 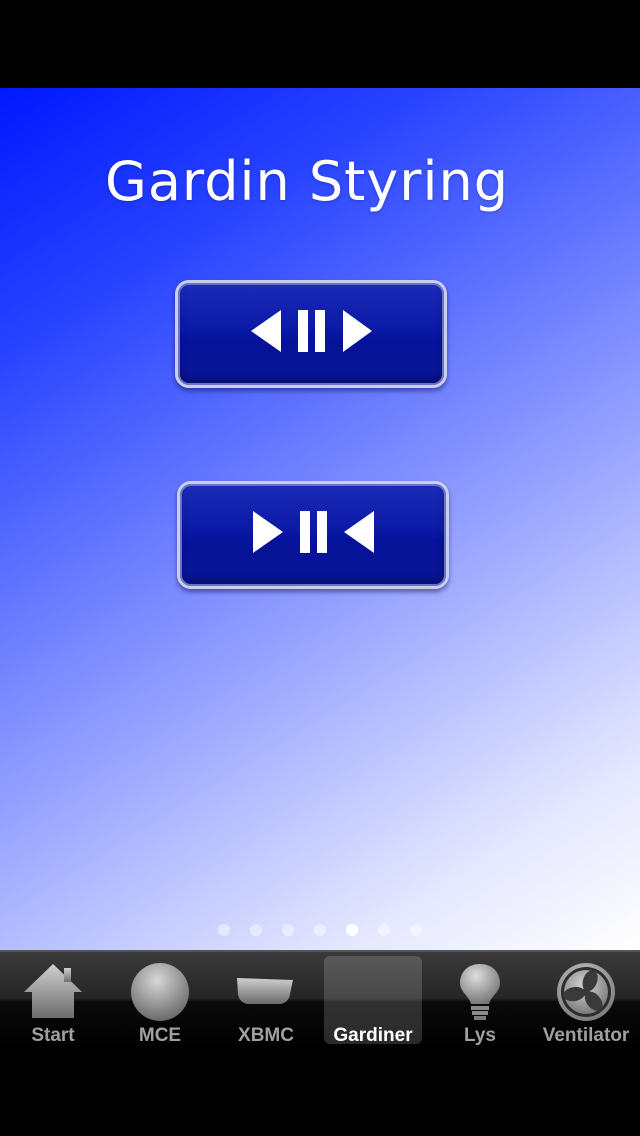 What do you see at coordinates (373, 1035) in the screenshot?
I see `tab-label: Gardiner` at bounding box center [373, 1035].